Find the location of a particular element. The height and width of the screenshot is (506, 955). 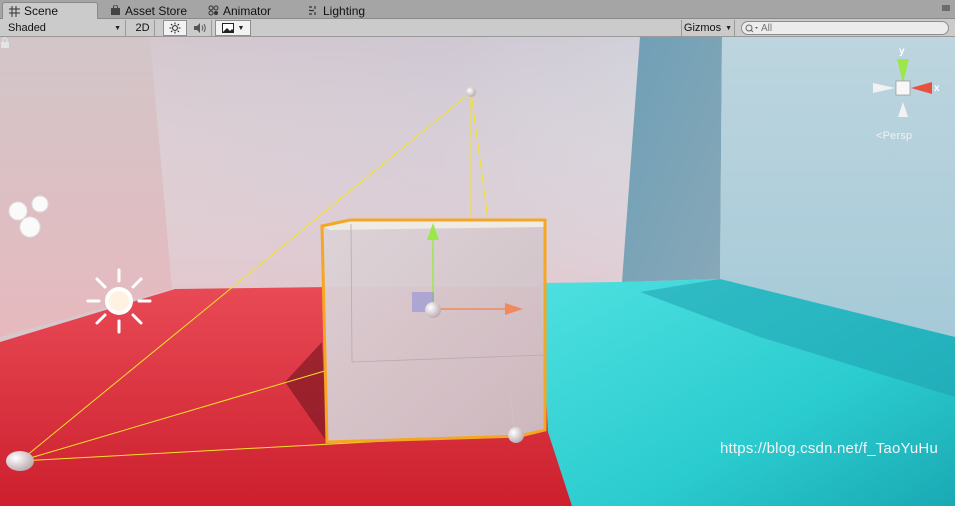

scene-search-field is located at coordinates (845, 28).